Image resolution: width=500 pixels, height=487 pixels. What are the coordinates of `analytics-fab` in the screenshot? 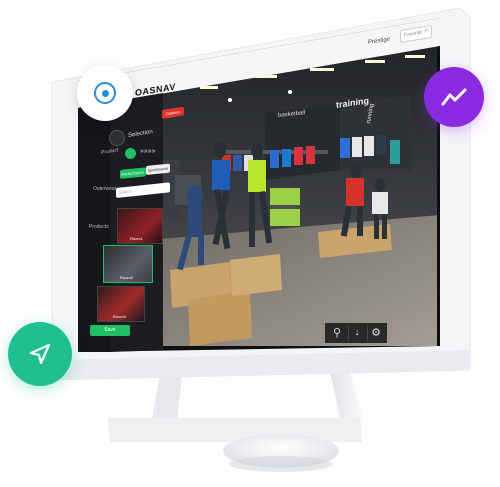 It's located at (454, 97).